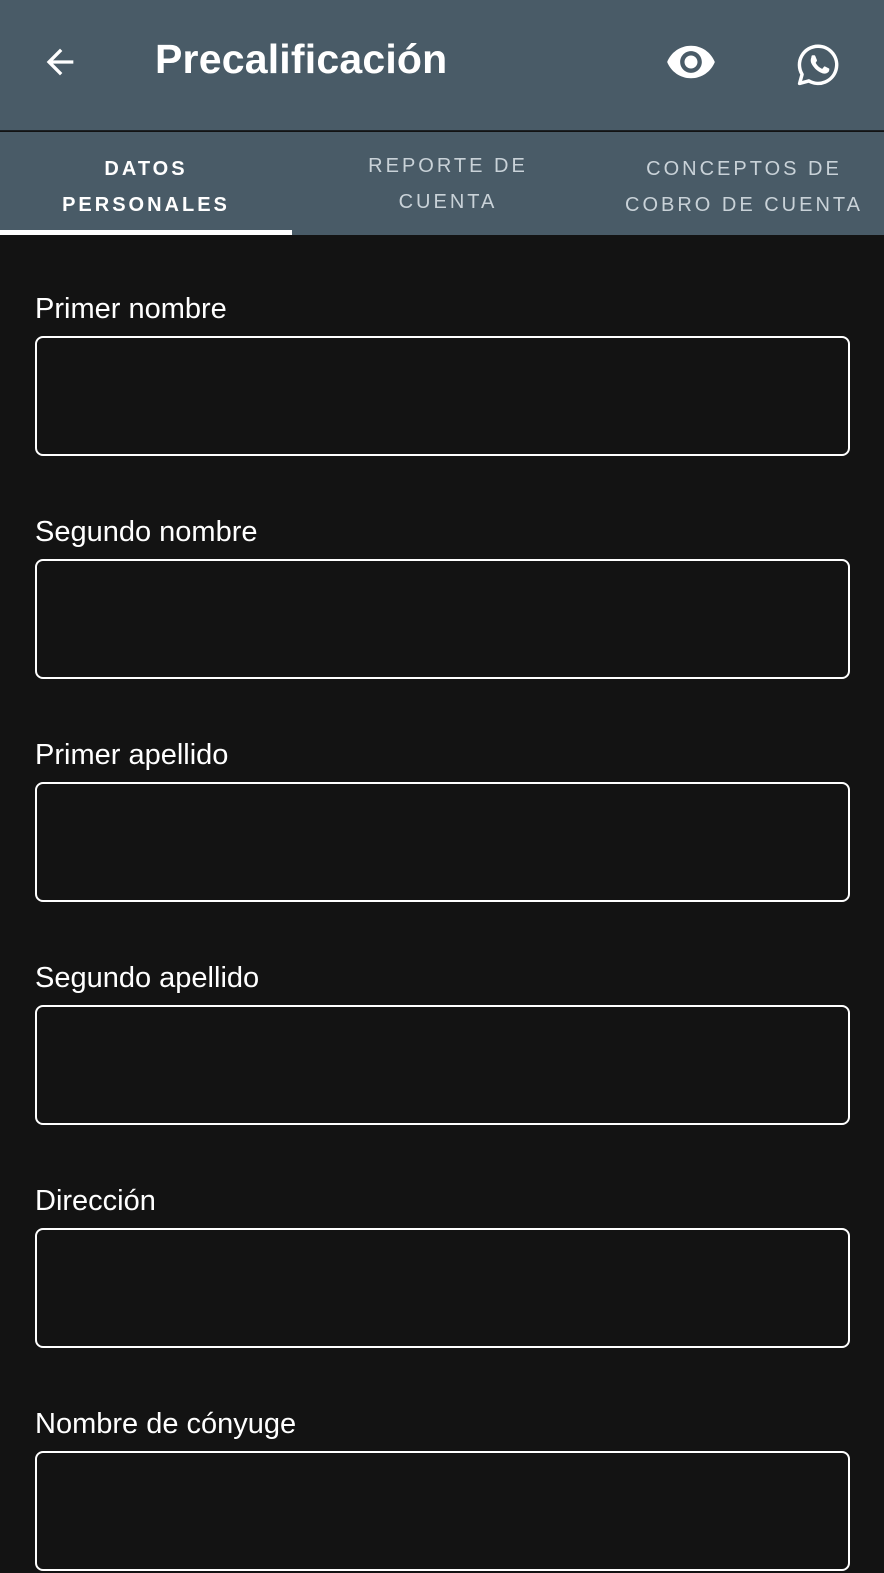 The width and height of the screenshot is (884, 1573). Describe the element at coordinates (131, 309) in the screenshot. I see `field-label: Primer nombre` at that location.